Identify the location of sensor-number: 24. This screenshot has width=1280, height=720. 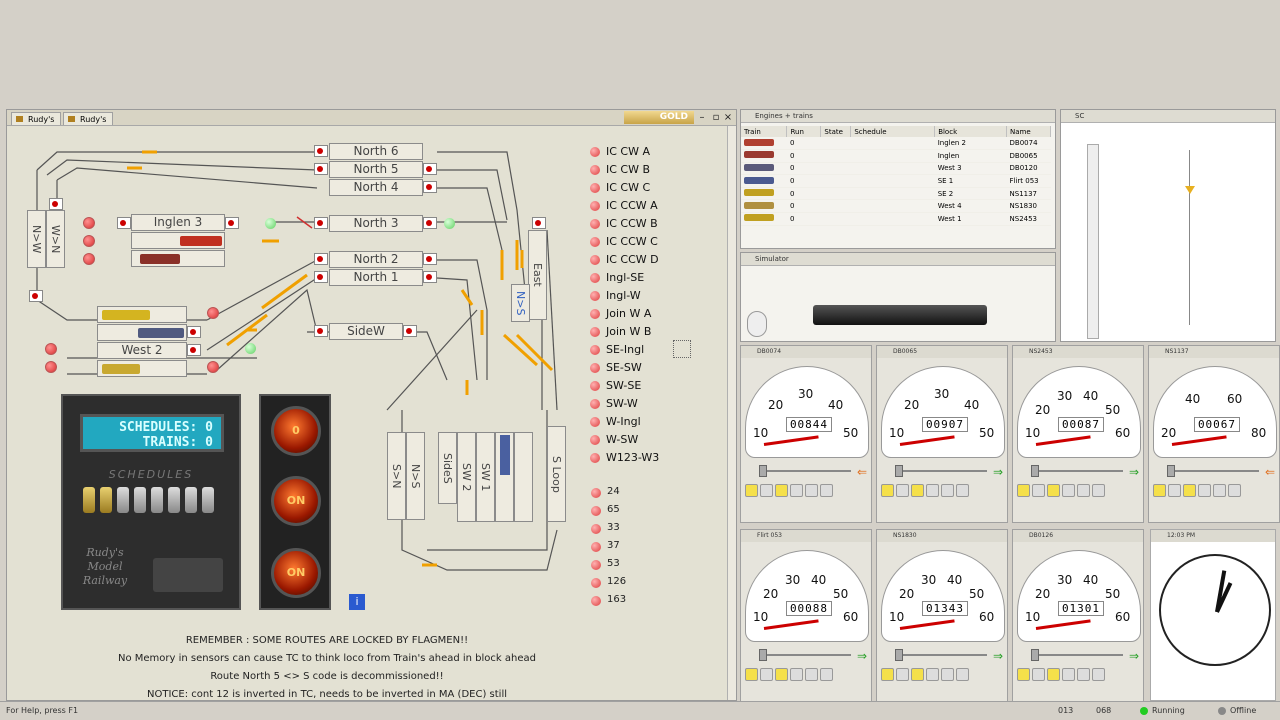
(605, 492).